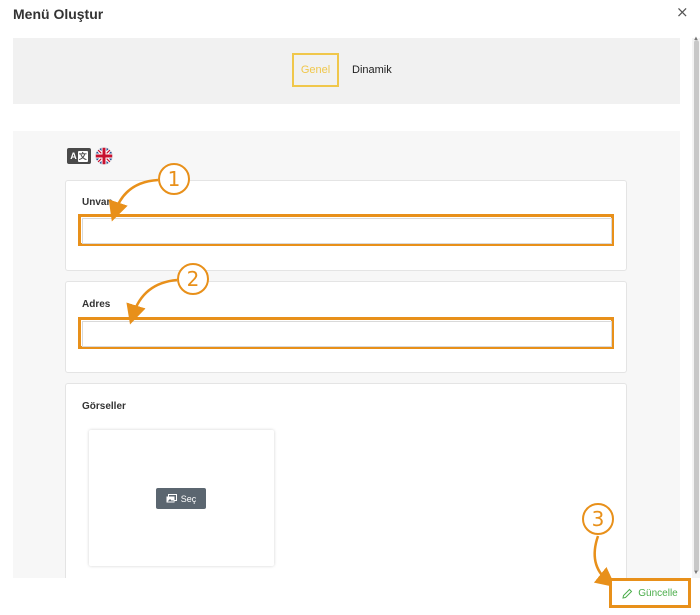  I want to click on tab-dinamik: Dinamik, so click(372, 70).